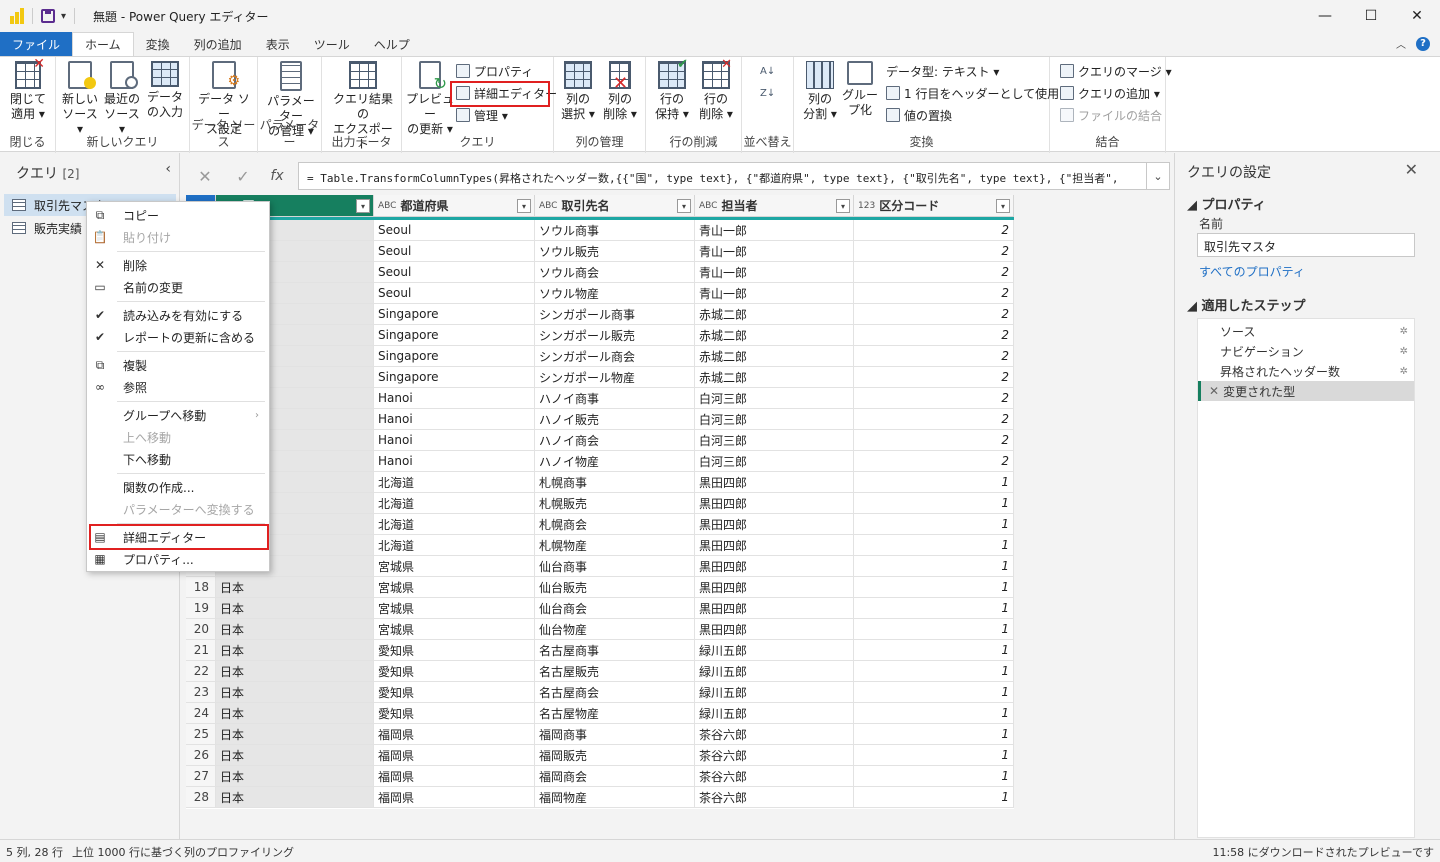 The image size is (1440, 862). Describe the element at coordinates (843, 206) in the screenshot. I see `column-filter-dropdown-icon: ▾` at that location.